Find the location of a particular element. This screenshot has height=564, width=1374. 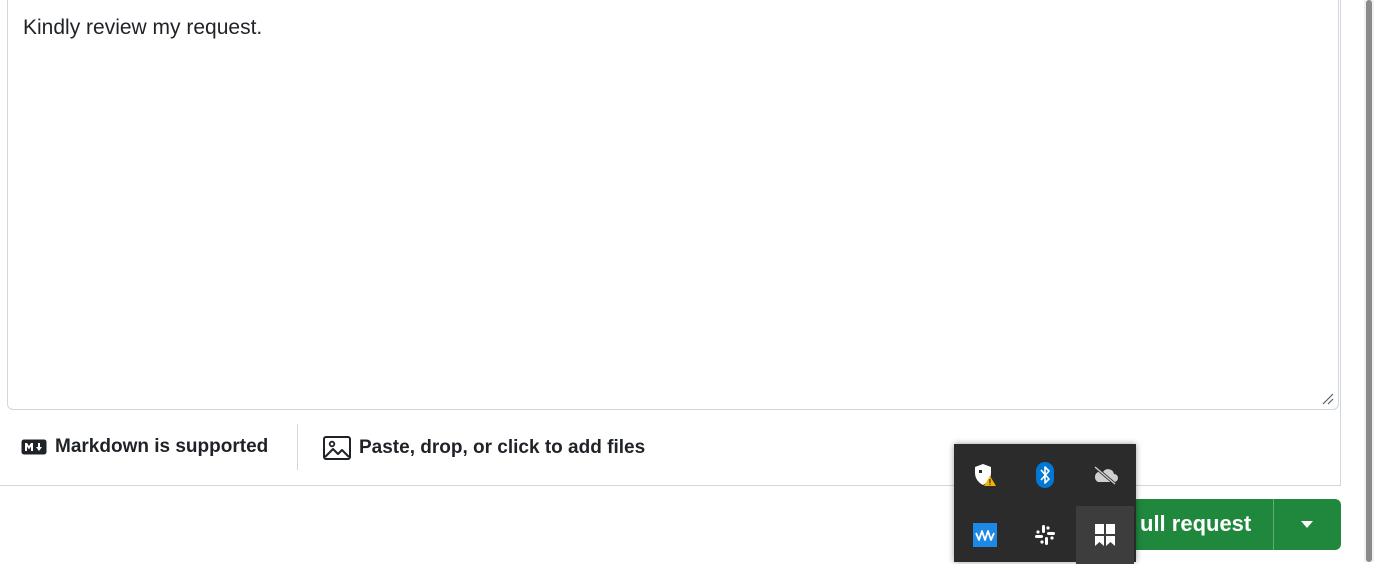

markdown-supported-link: Markdown is supported is located at coordinates (144, 447).